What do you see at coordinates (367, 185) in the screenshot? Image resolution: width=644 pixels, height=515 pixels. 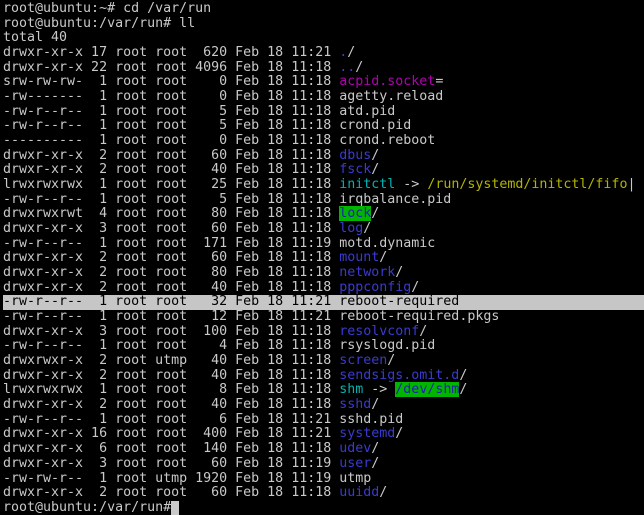 I see `symlink-name: initctl` at bounding box center [367, 185].